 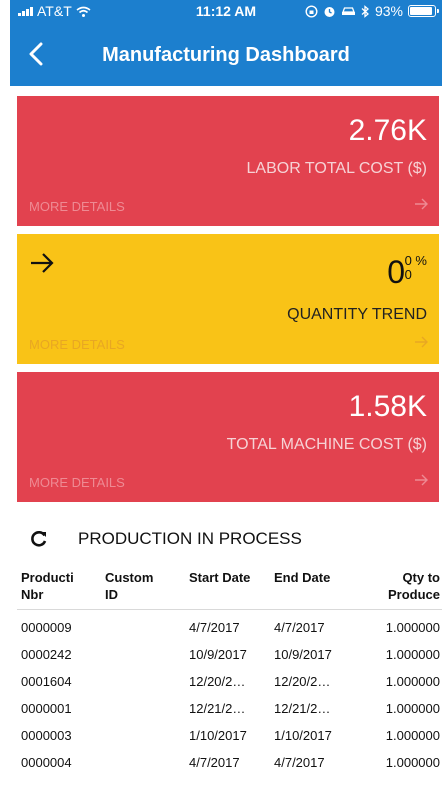 I want to click on cell-end-date: 10/9/2017, so click(x=303, y=654).